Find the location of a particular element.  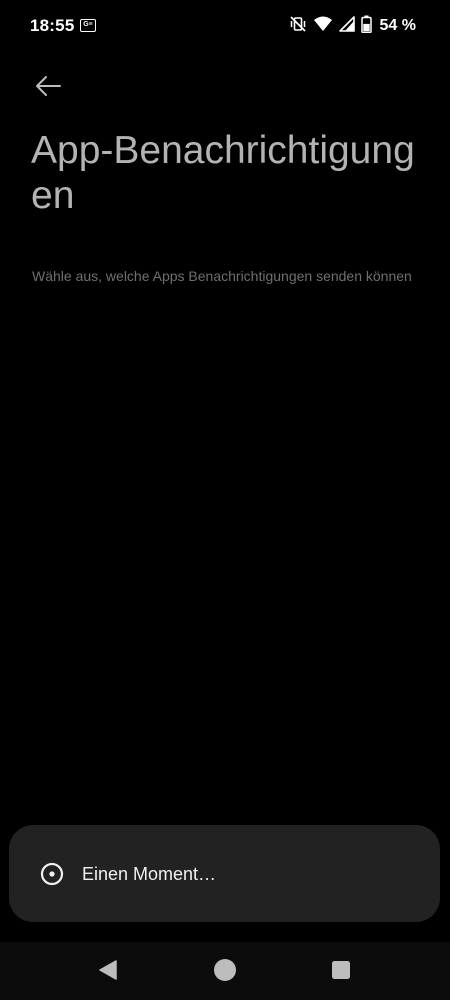

vibrate-off-icon is located at coordinates (298, 26).